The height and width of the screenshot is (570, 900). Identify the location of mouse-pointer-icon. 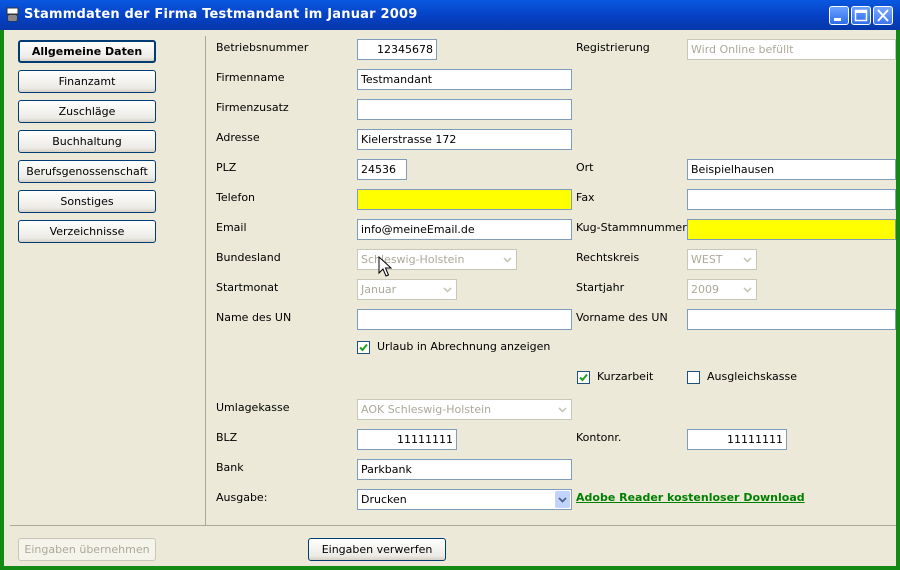
(385, 266).